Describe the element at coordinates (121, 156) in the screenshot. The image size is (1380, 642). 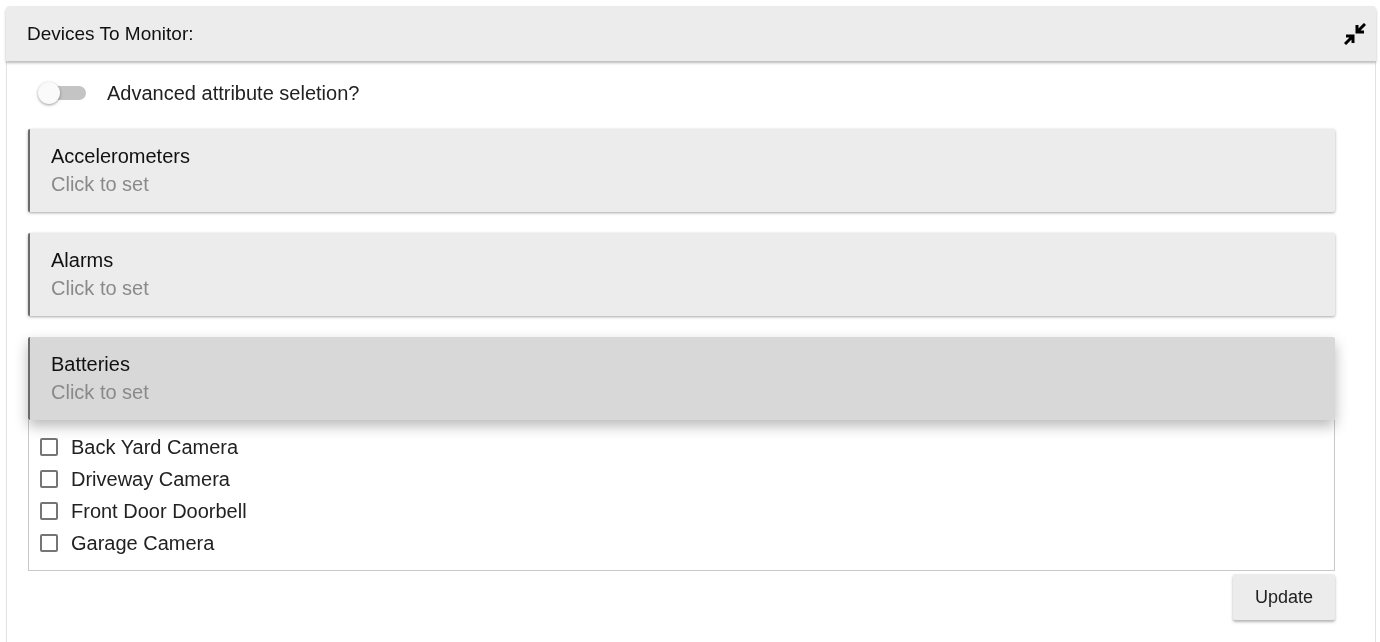
I see `section-title: Accelerometers` at that location.